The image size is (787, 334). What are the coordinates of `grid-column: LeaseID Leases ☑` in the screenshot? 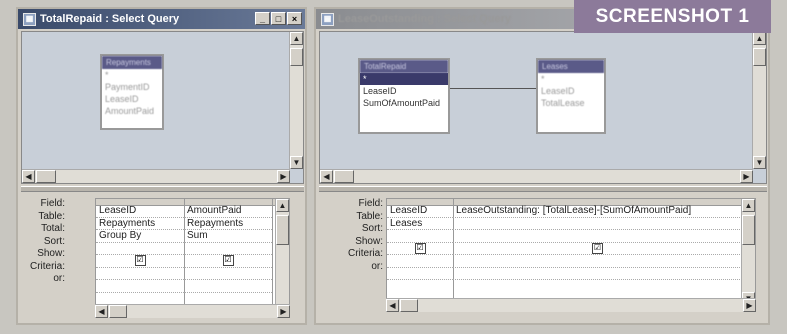 It's located at (420, 252).